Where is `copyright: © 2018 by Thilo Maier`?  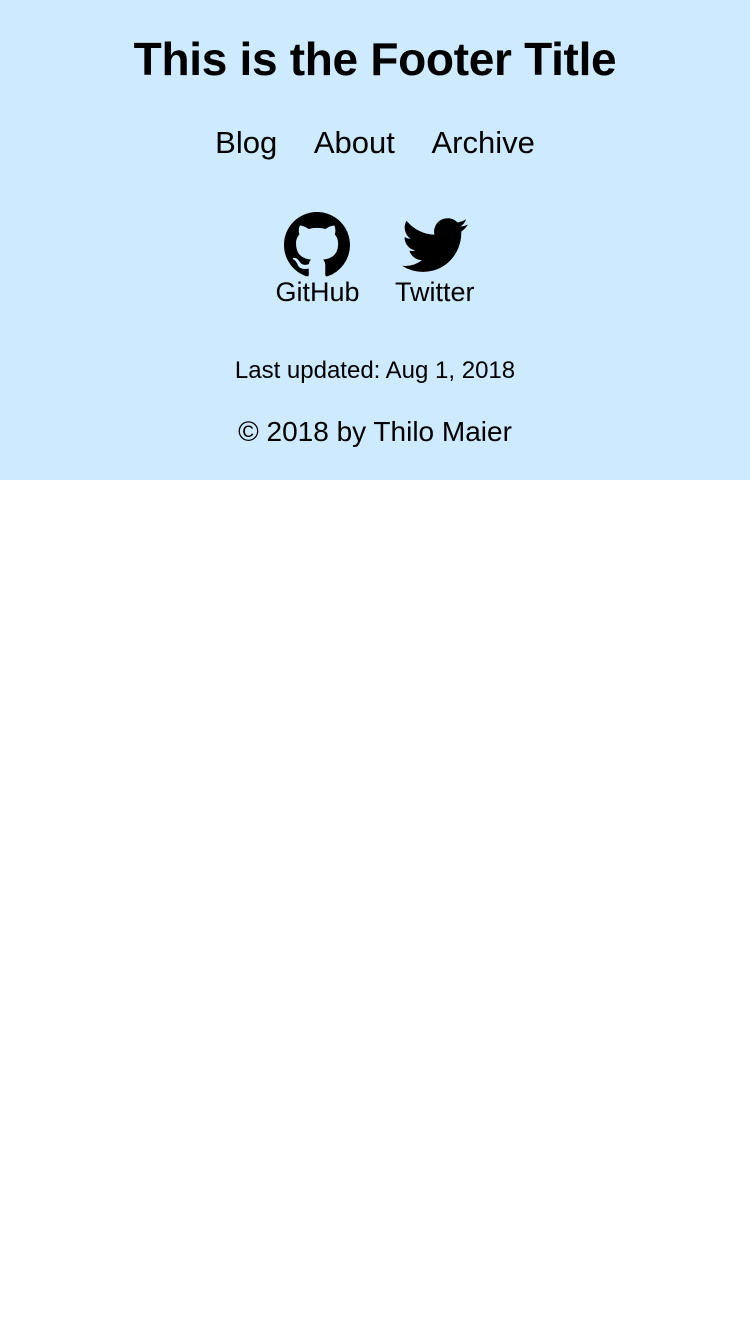
copyright: © 2018 by Thilo Maier is located at coordinates (375, 431).